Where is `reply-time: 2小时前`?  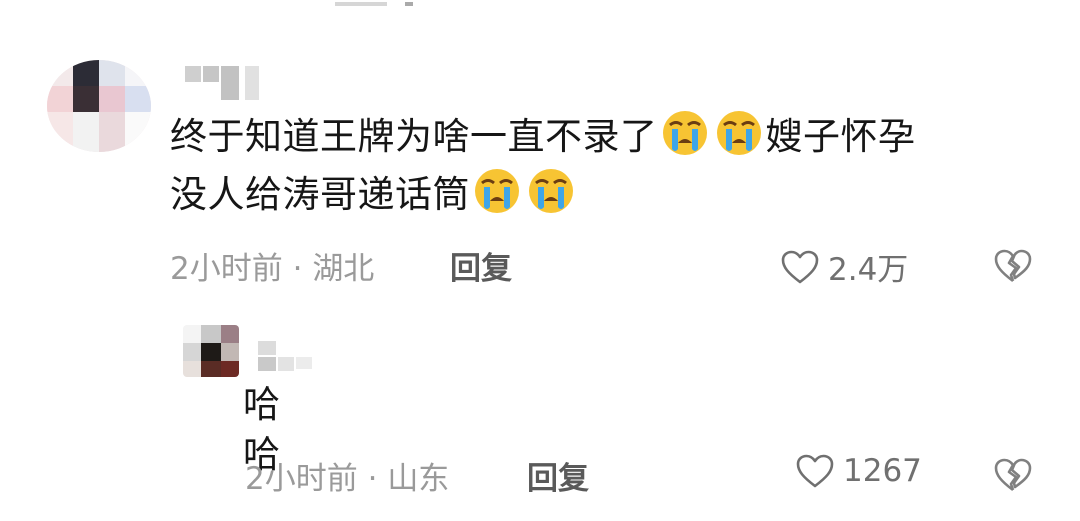
reply-time: 2小时前 is located at coordinates (301, 479).